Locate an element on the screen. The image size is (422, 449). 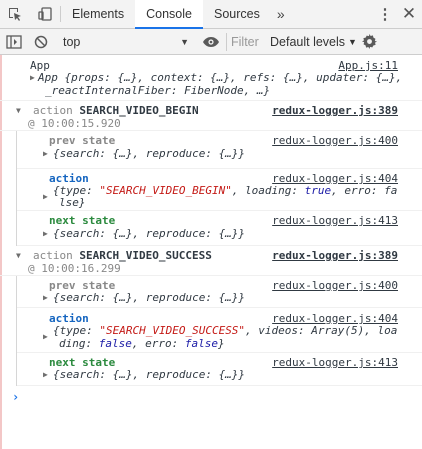
action-value-part: {type: is located at coordinates (76, 330).